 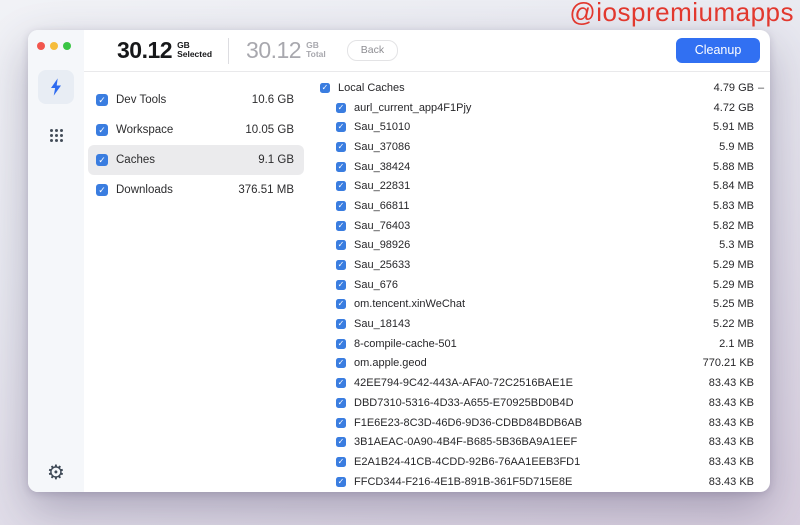 I want to click on file-label: FFCD344-F216-4E1B-891B-361F5D715E8E, so click(x=463, y=481).